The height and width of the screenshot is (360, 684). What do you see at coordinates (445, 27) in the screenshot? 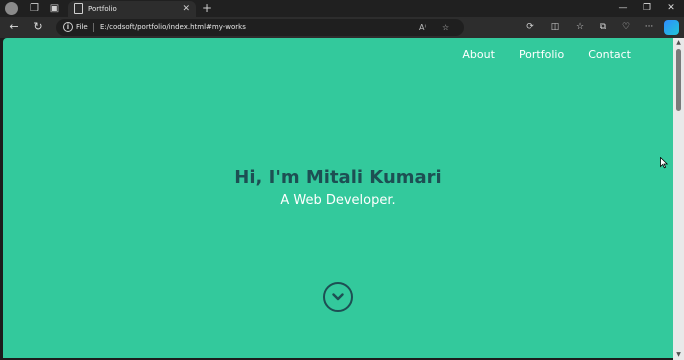
I see `favorite-star-icon: ☆` at bounding box center [445, 27].